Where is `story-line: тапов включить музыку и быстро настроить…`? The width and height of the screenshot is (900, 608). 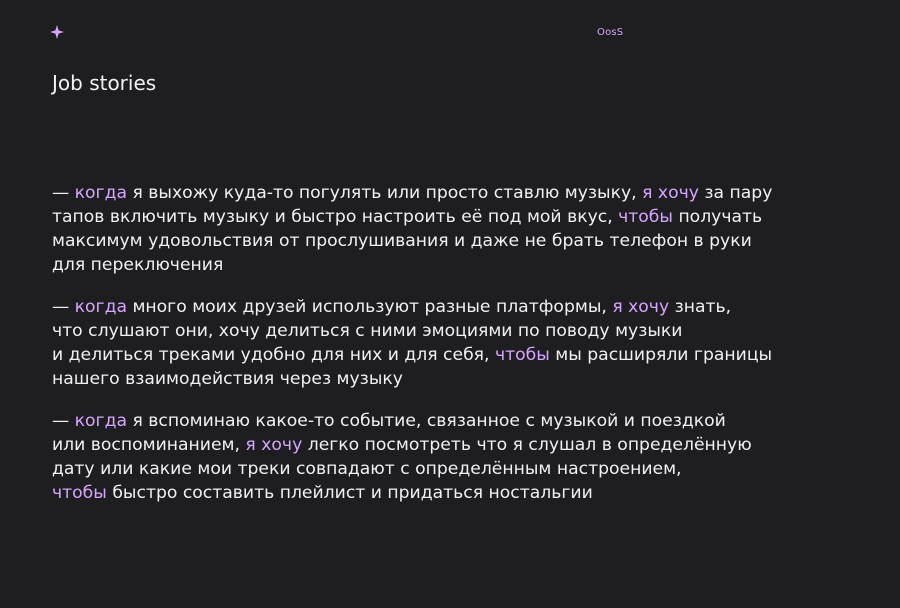
story-line: тапов включить музыку и быстро настроить… is located at coordinates (452, 217).